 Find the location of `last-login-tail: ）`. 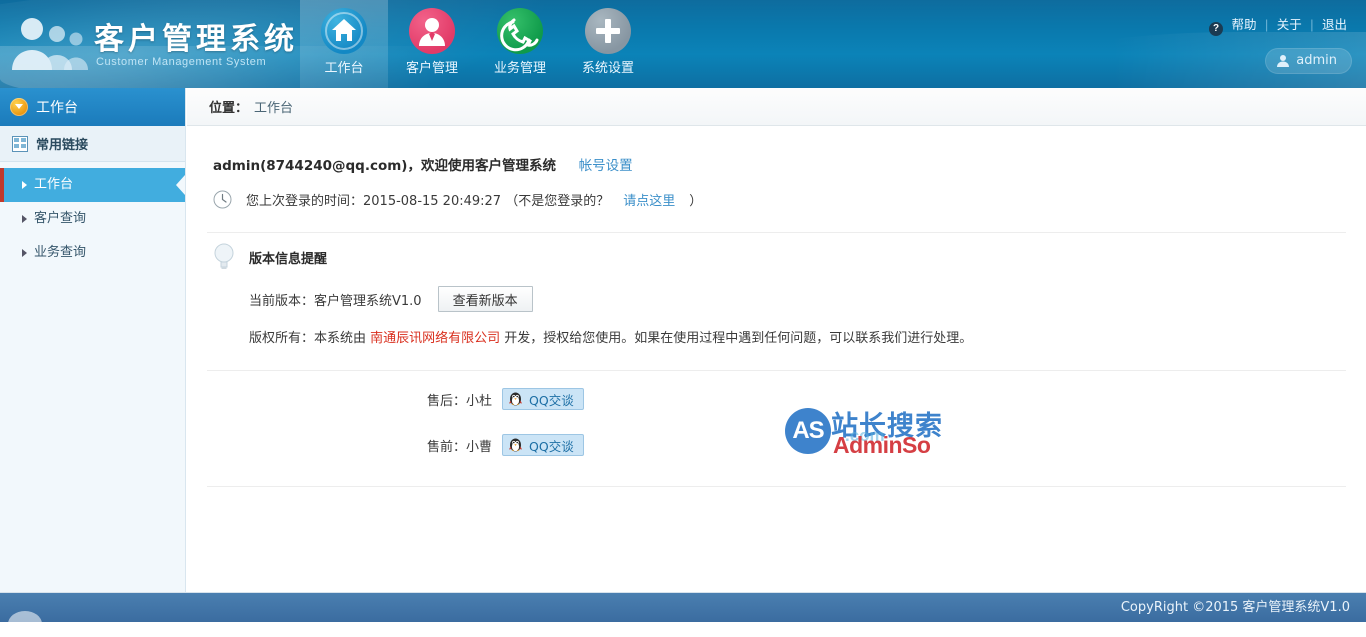

last-login-tail: ） is located at coordinates (696, 201).